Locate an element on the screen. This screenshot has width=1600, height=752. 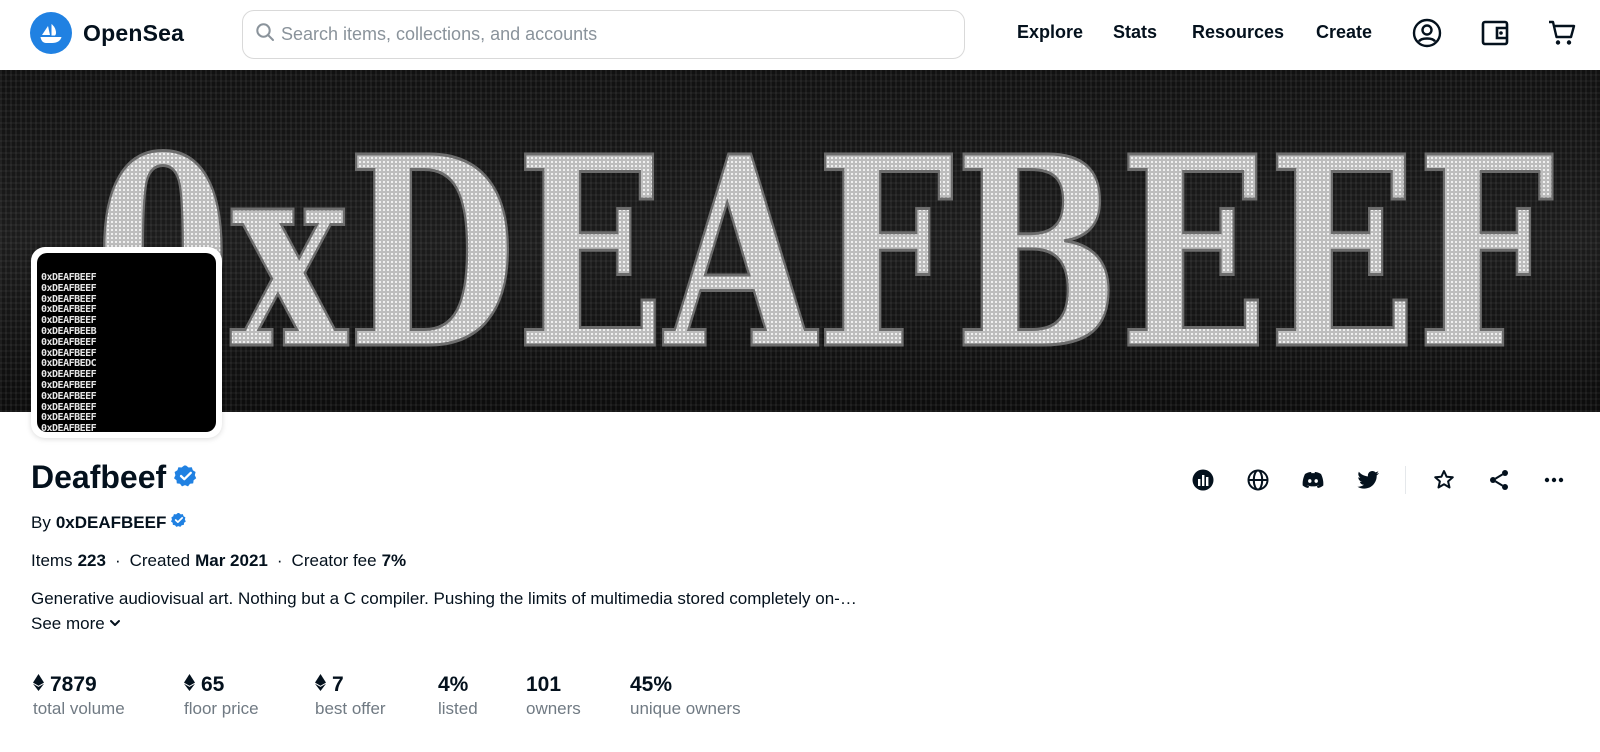
stat-label: floor price is located at coordinates (221, 708).